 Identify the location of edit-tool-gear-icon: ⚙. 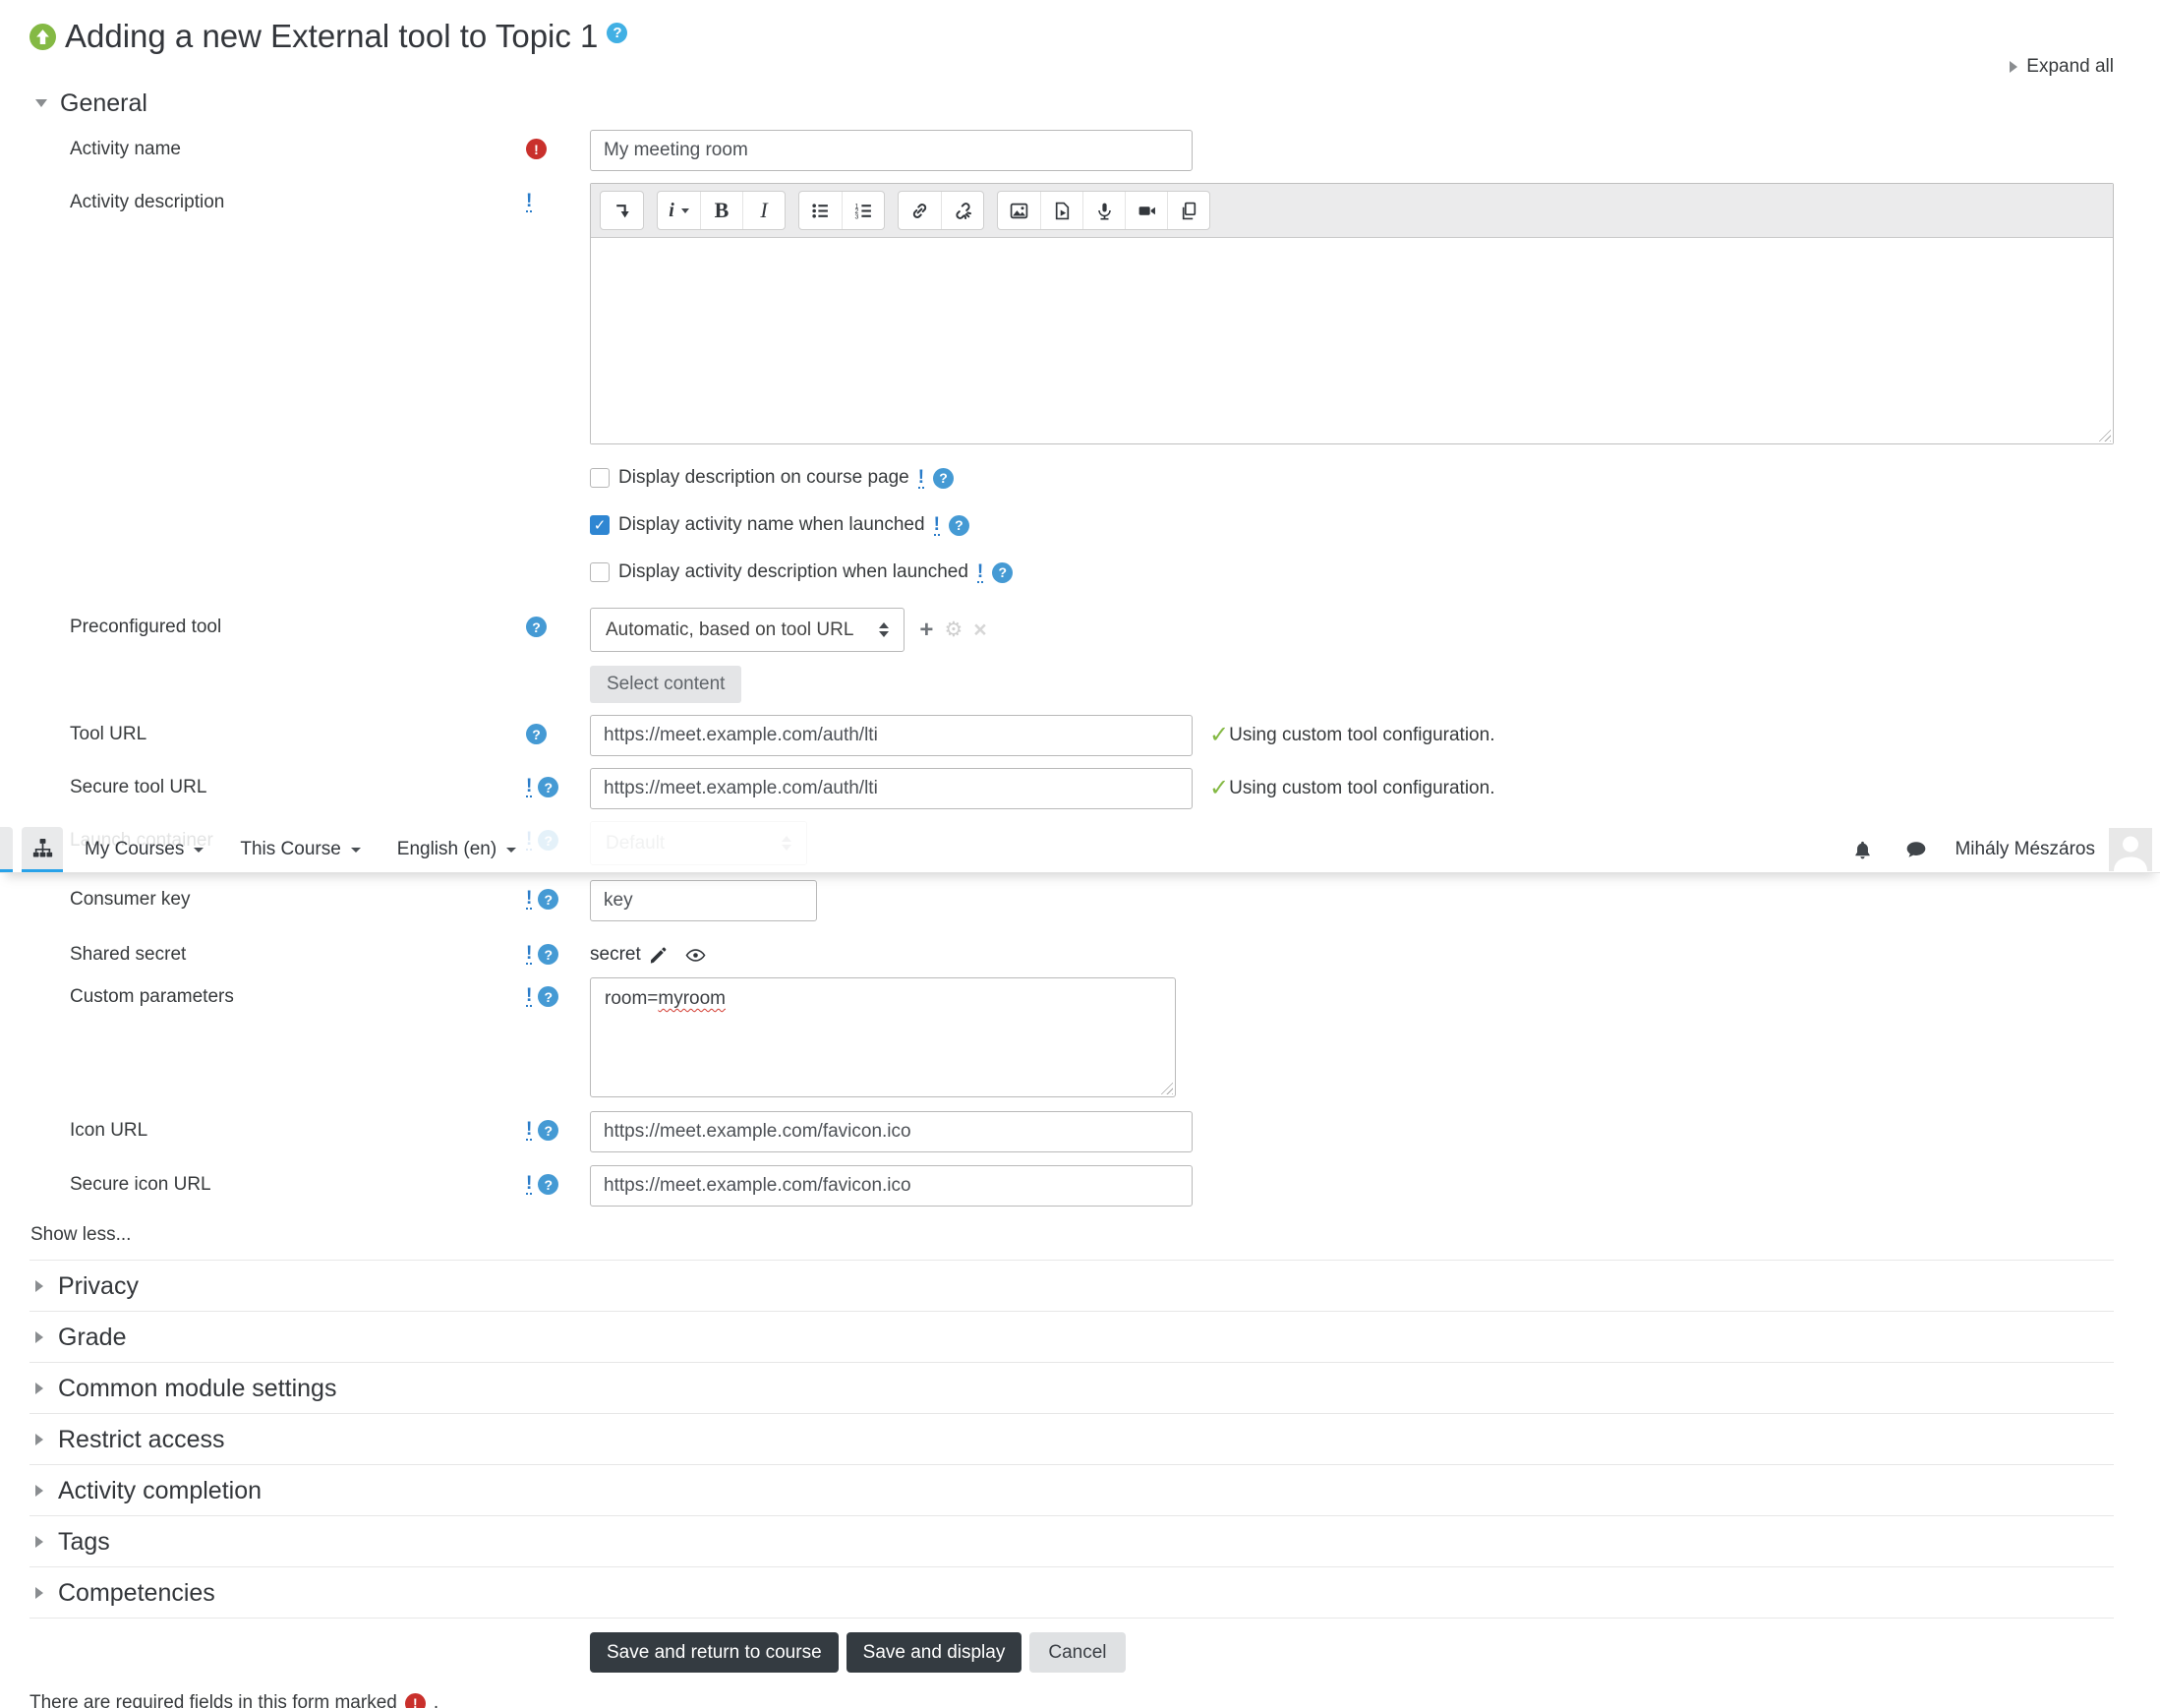
(953, 630).